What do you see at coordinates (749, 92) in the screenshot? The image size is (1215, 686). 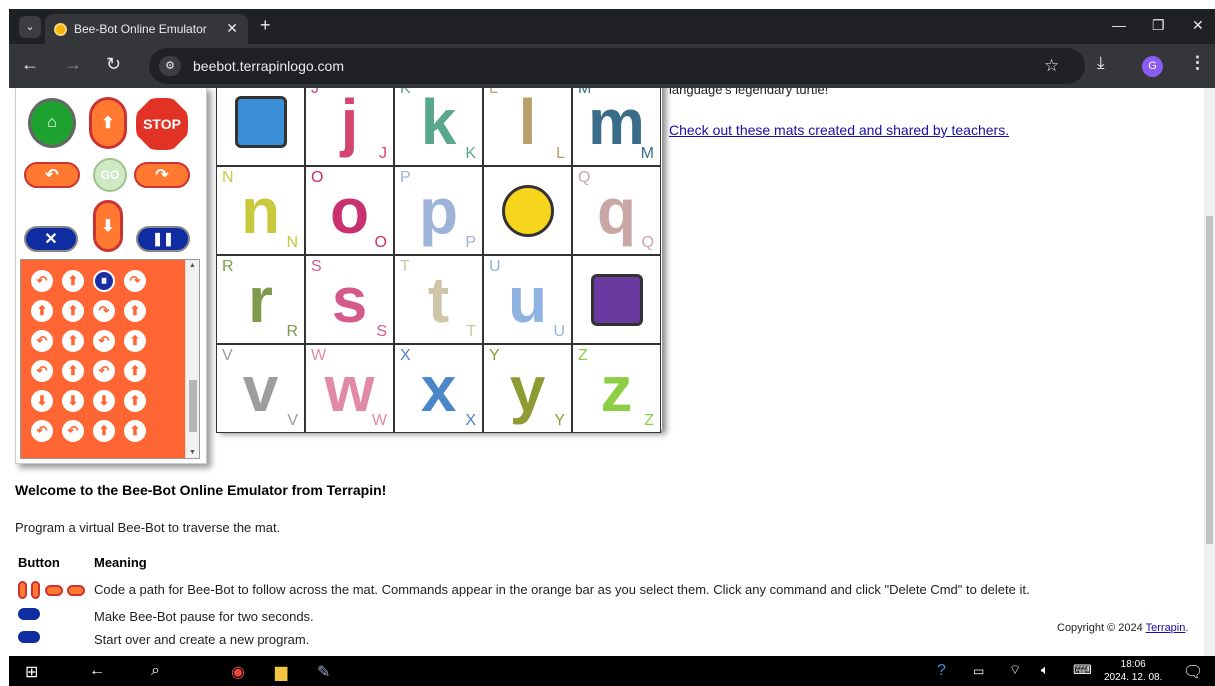 I see `intro-text-tail: language's legendary turtle!` at bounding box center [749, 92].